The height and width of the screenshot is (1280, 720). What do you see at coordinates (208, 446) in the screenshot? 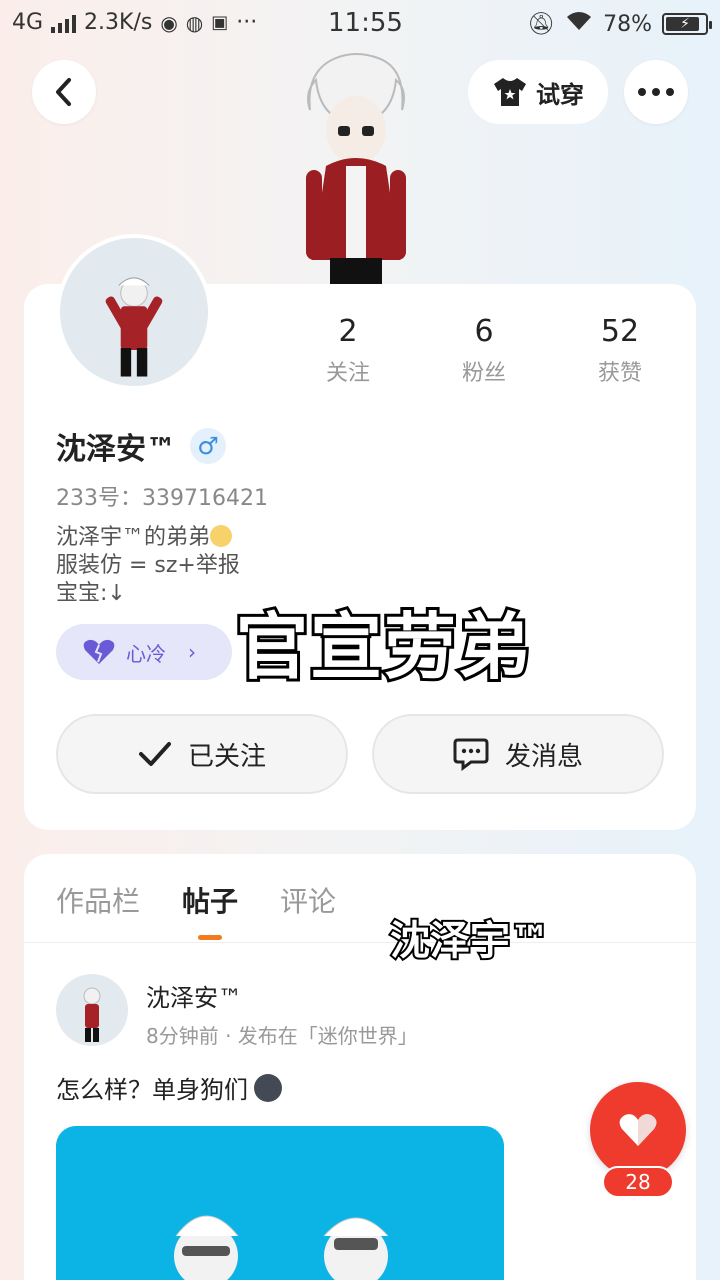
I see `male-gender-icon: ♂` at bounding box center [208, 446].